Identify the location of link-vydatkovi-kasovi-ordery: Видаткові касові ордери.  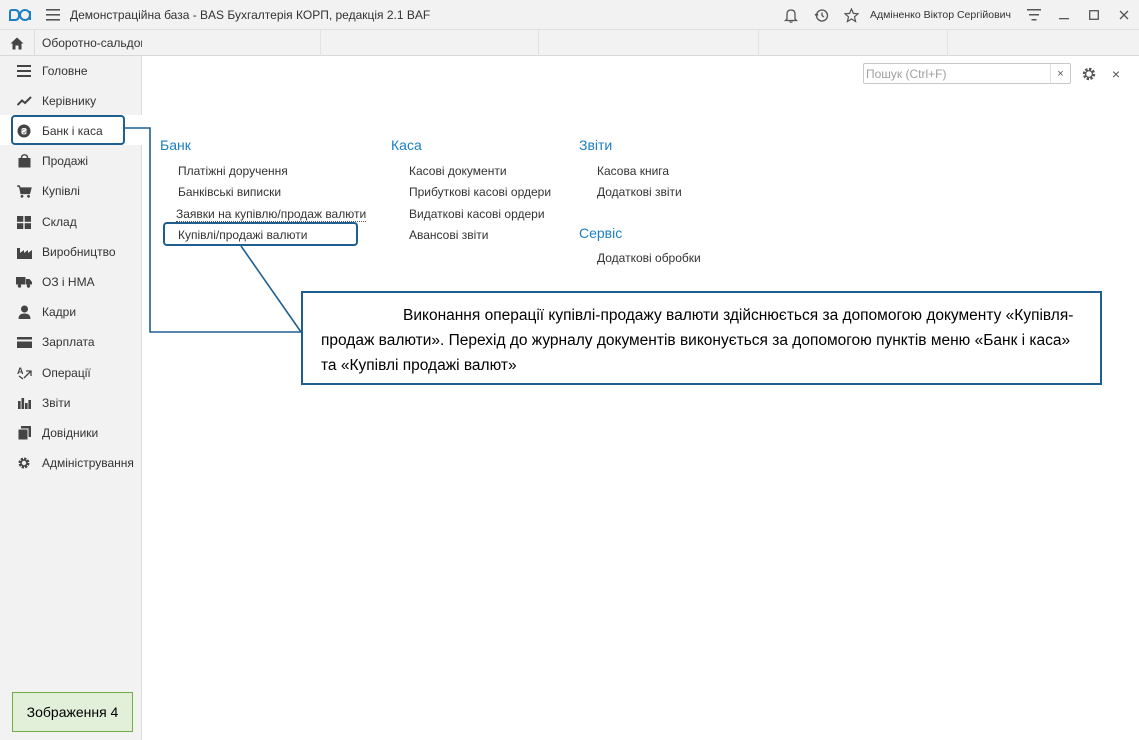
(477, 214).